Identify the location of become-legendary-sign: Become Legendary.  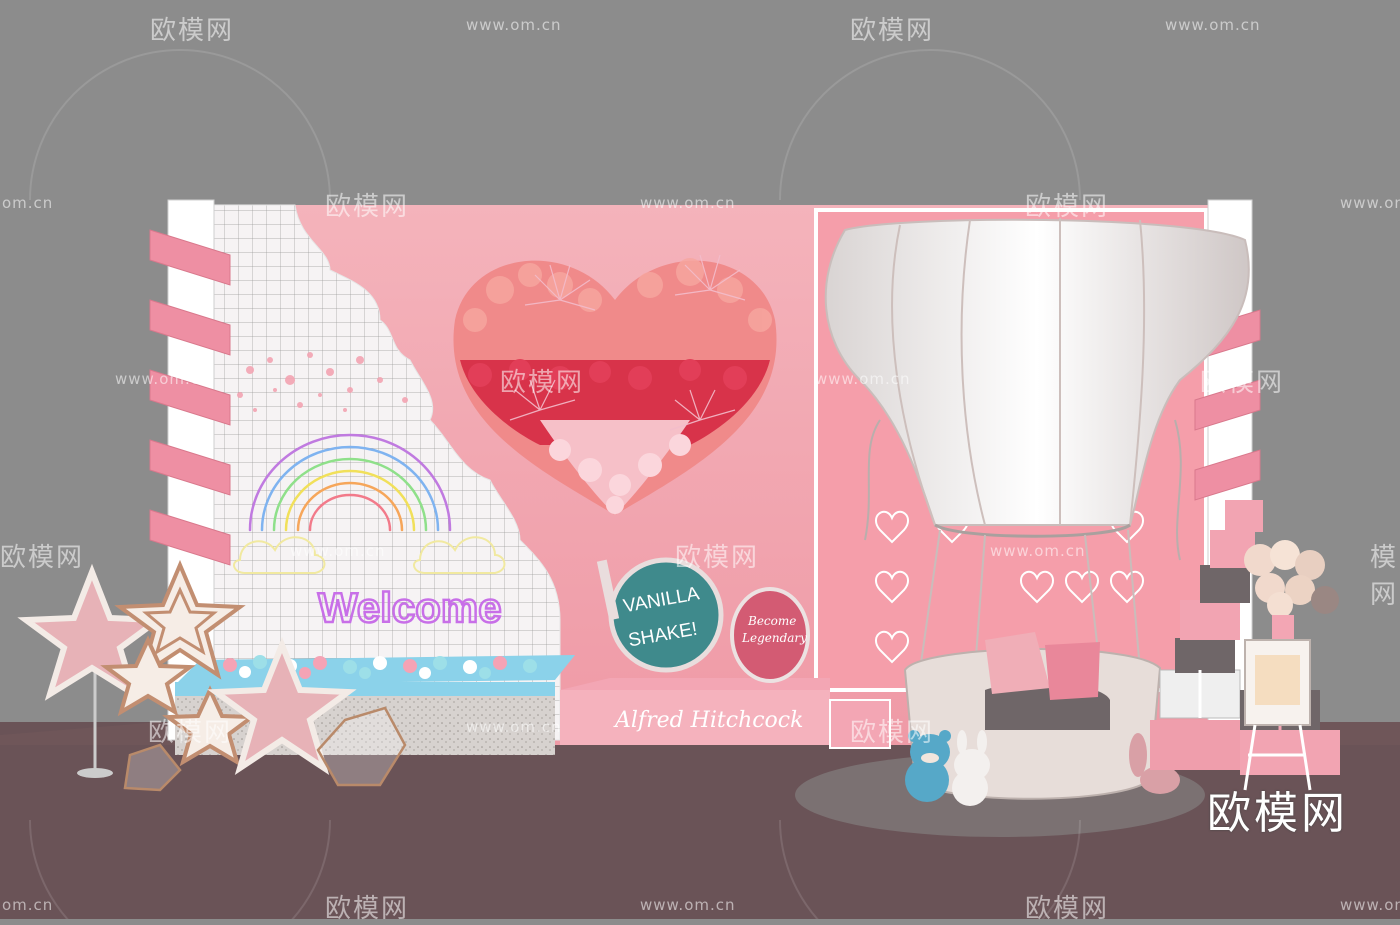
(770, 635).